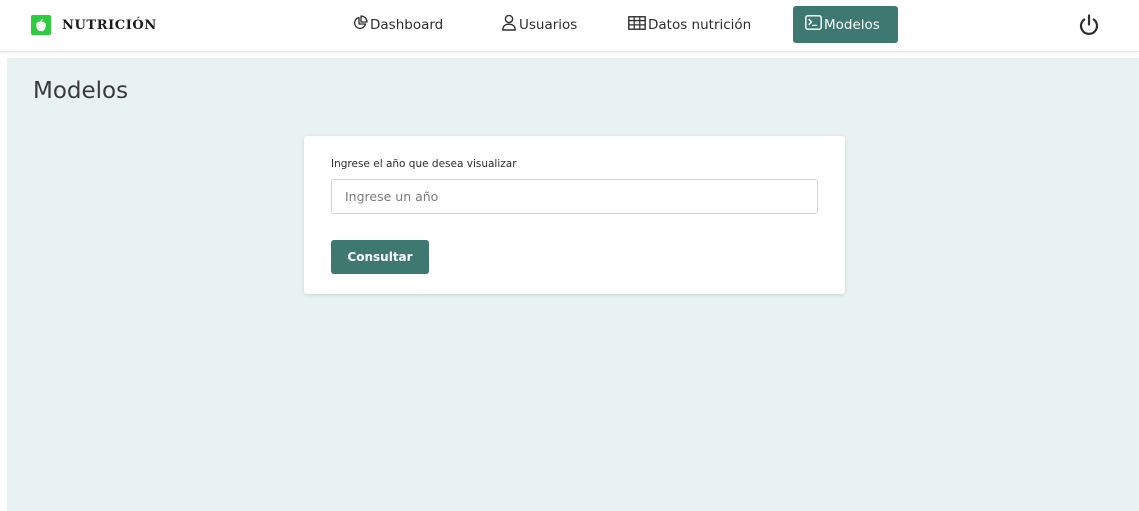  Describe the element at coordinates (509, 24) in the screenshot. I see `user-icon` at that location.